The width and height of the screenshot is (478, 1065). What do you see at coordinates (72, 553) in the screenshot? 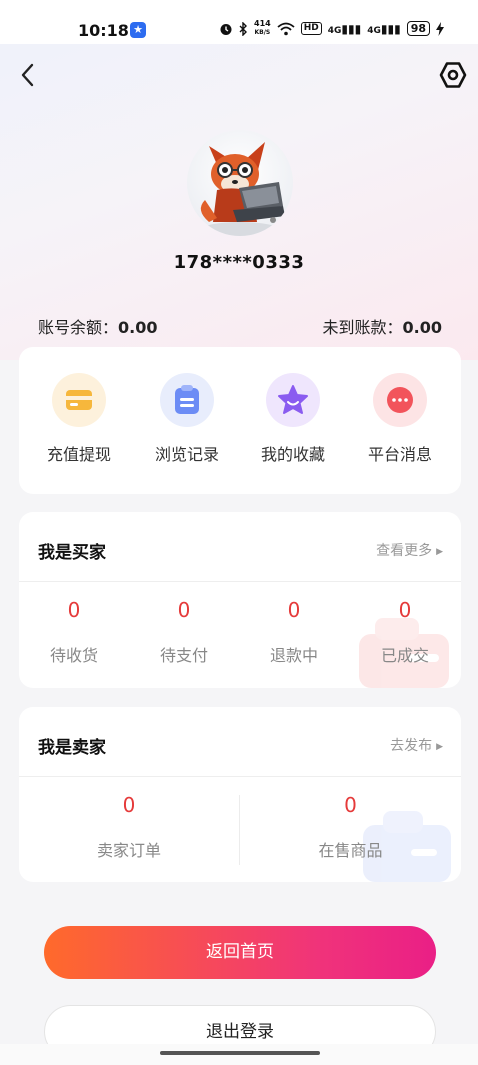
I see `buyer-title: 我是买家` at bounding box center [72, 553].